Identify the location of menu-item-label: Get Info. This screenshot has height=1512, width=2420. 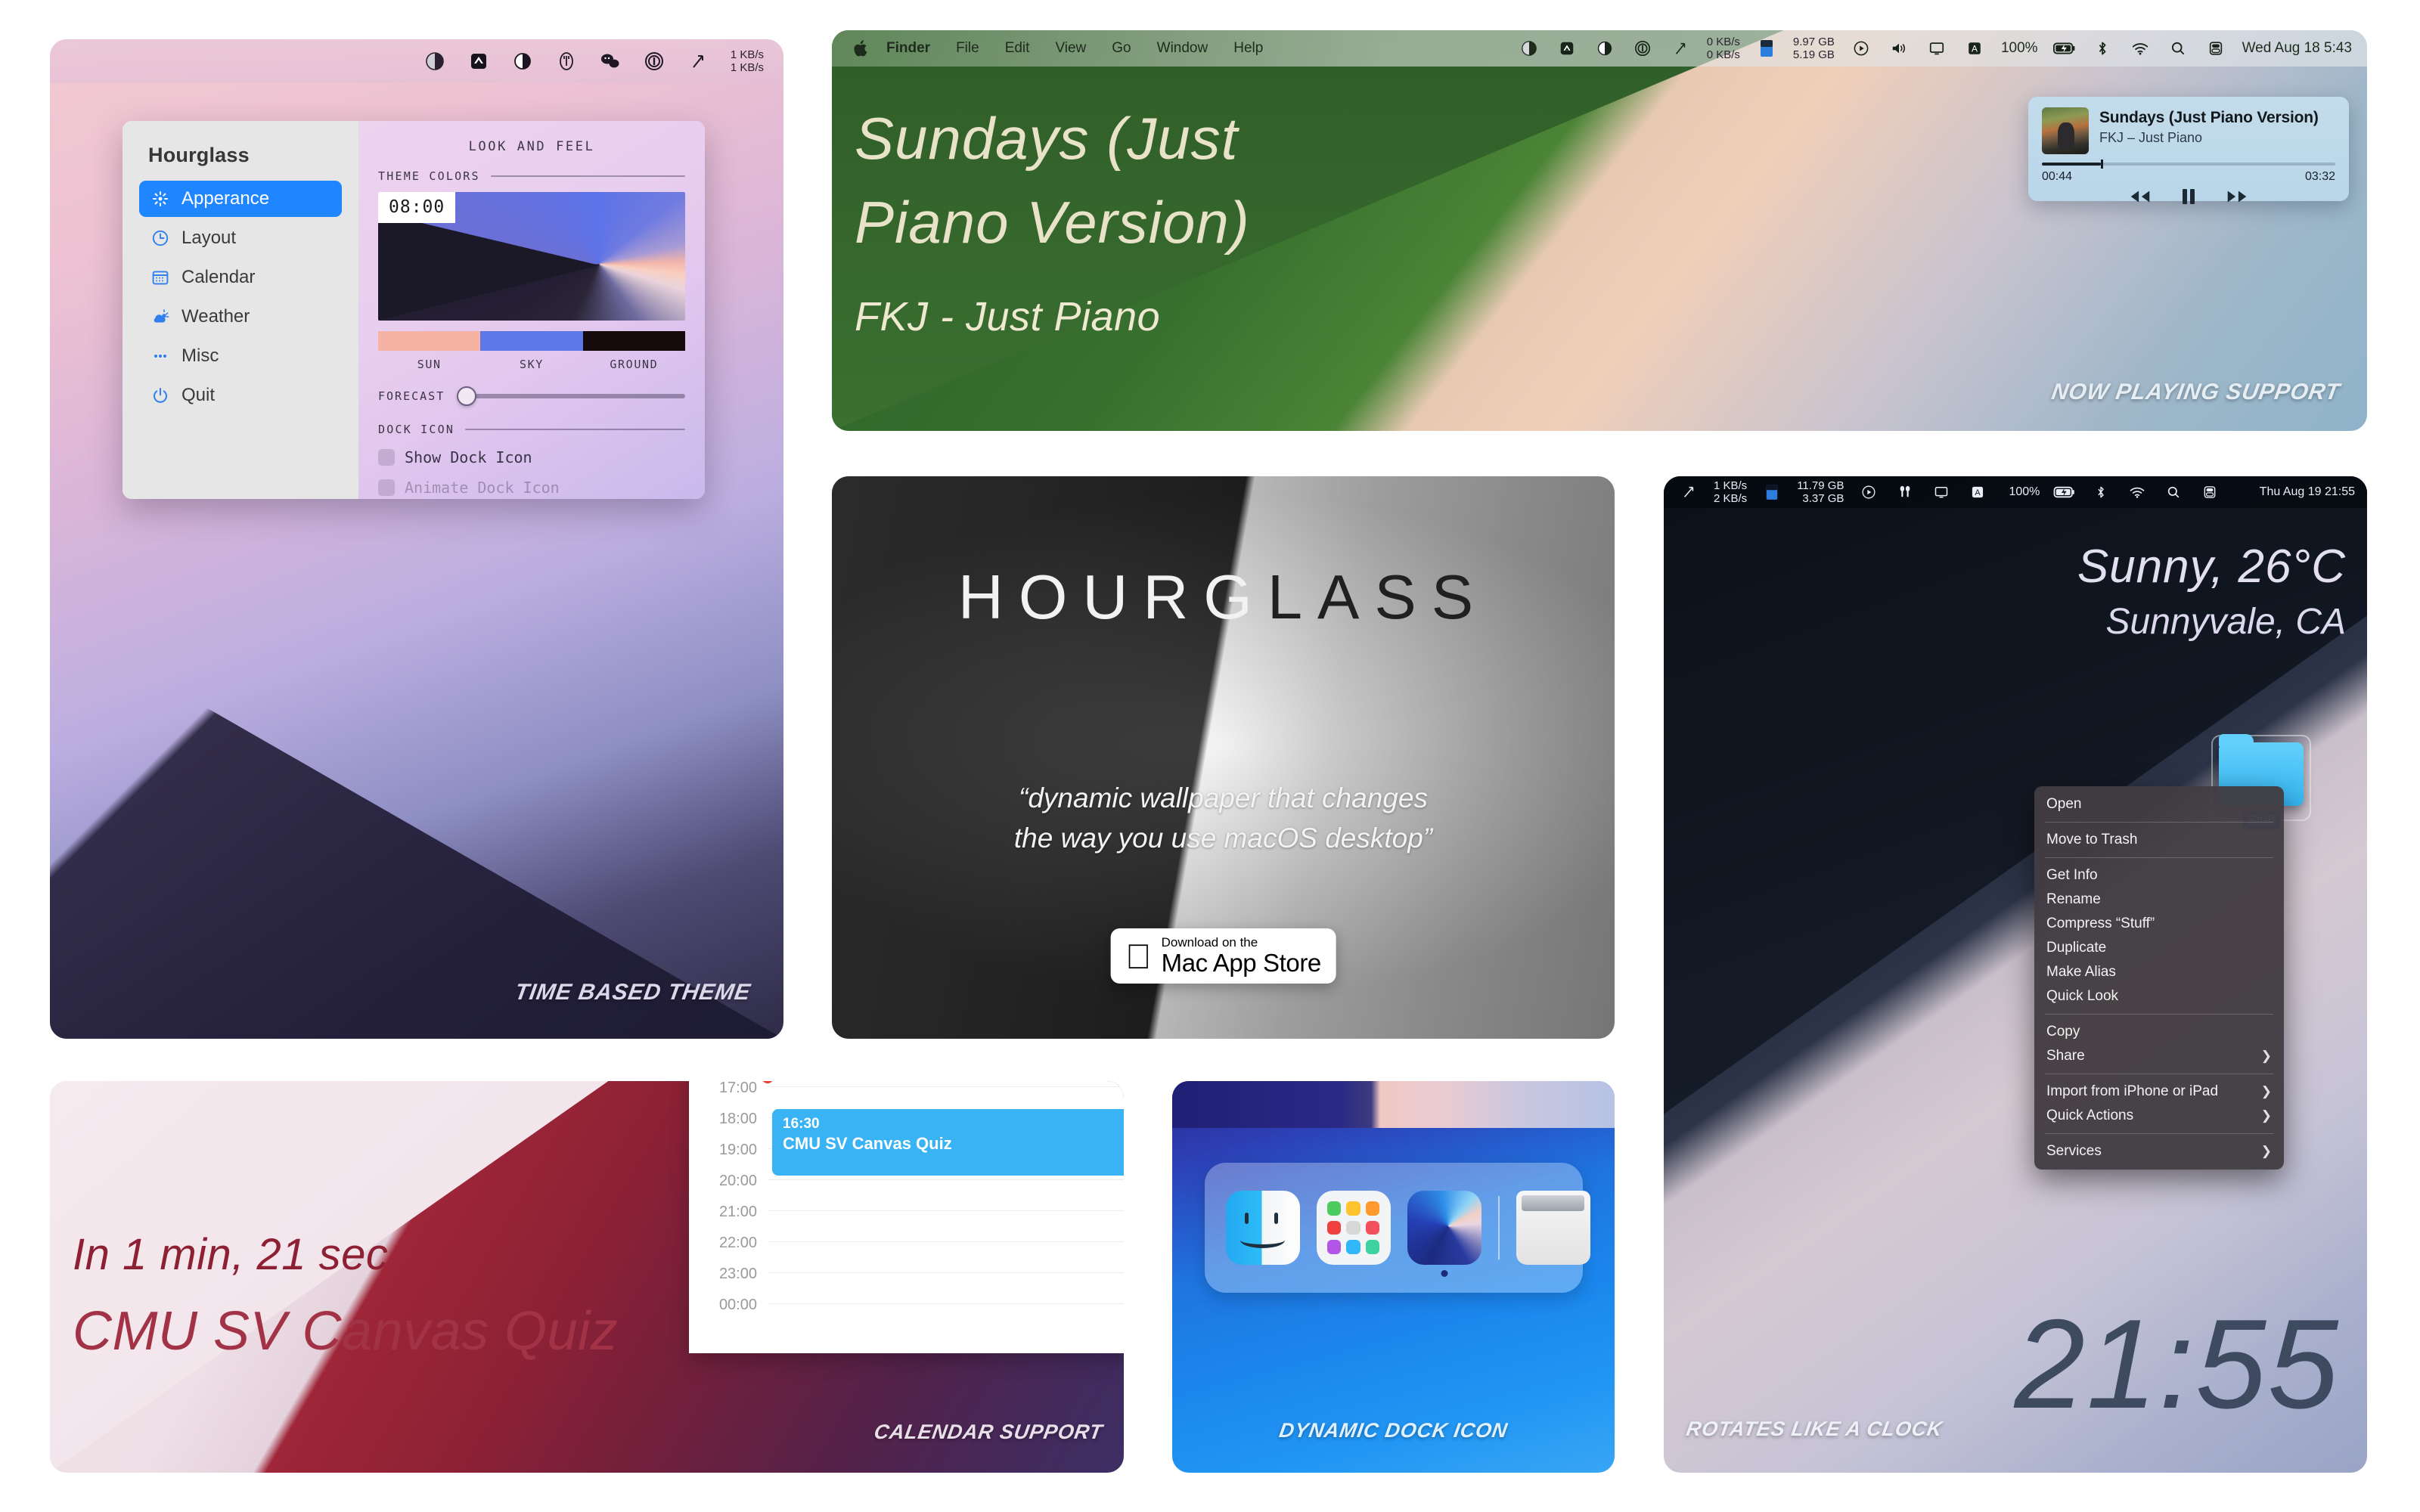
(2072, 875).